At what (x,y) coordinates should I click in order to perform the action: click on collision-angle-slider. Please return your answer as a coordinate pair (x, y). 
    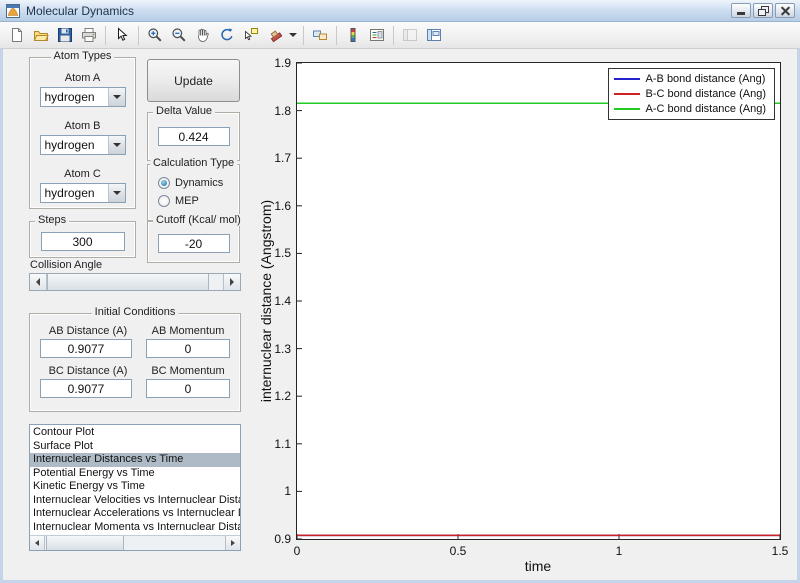
    Looking at the image, I should click on (135, 282).